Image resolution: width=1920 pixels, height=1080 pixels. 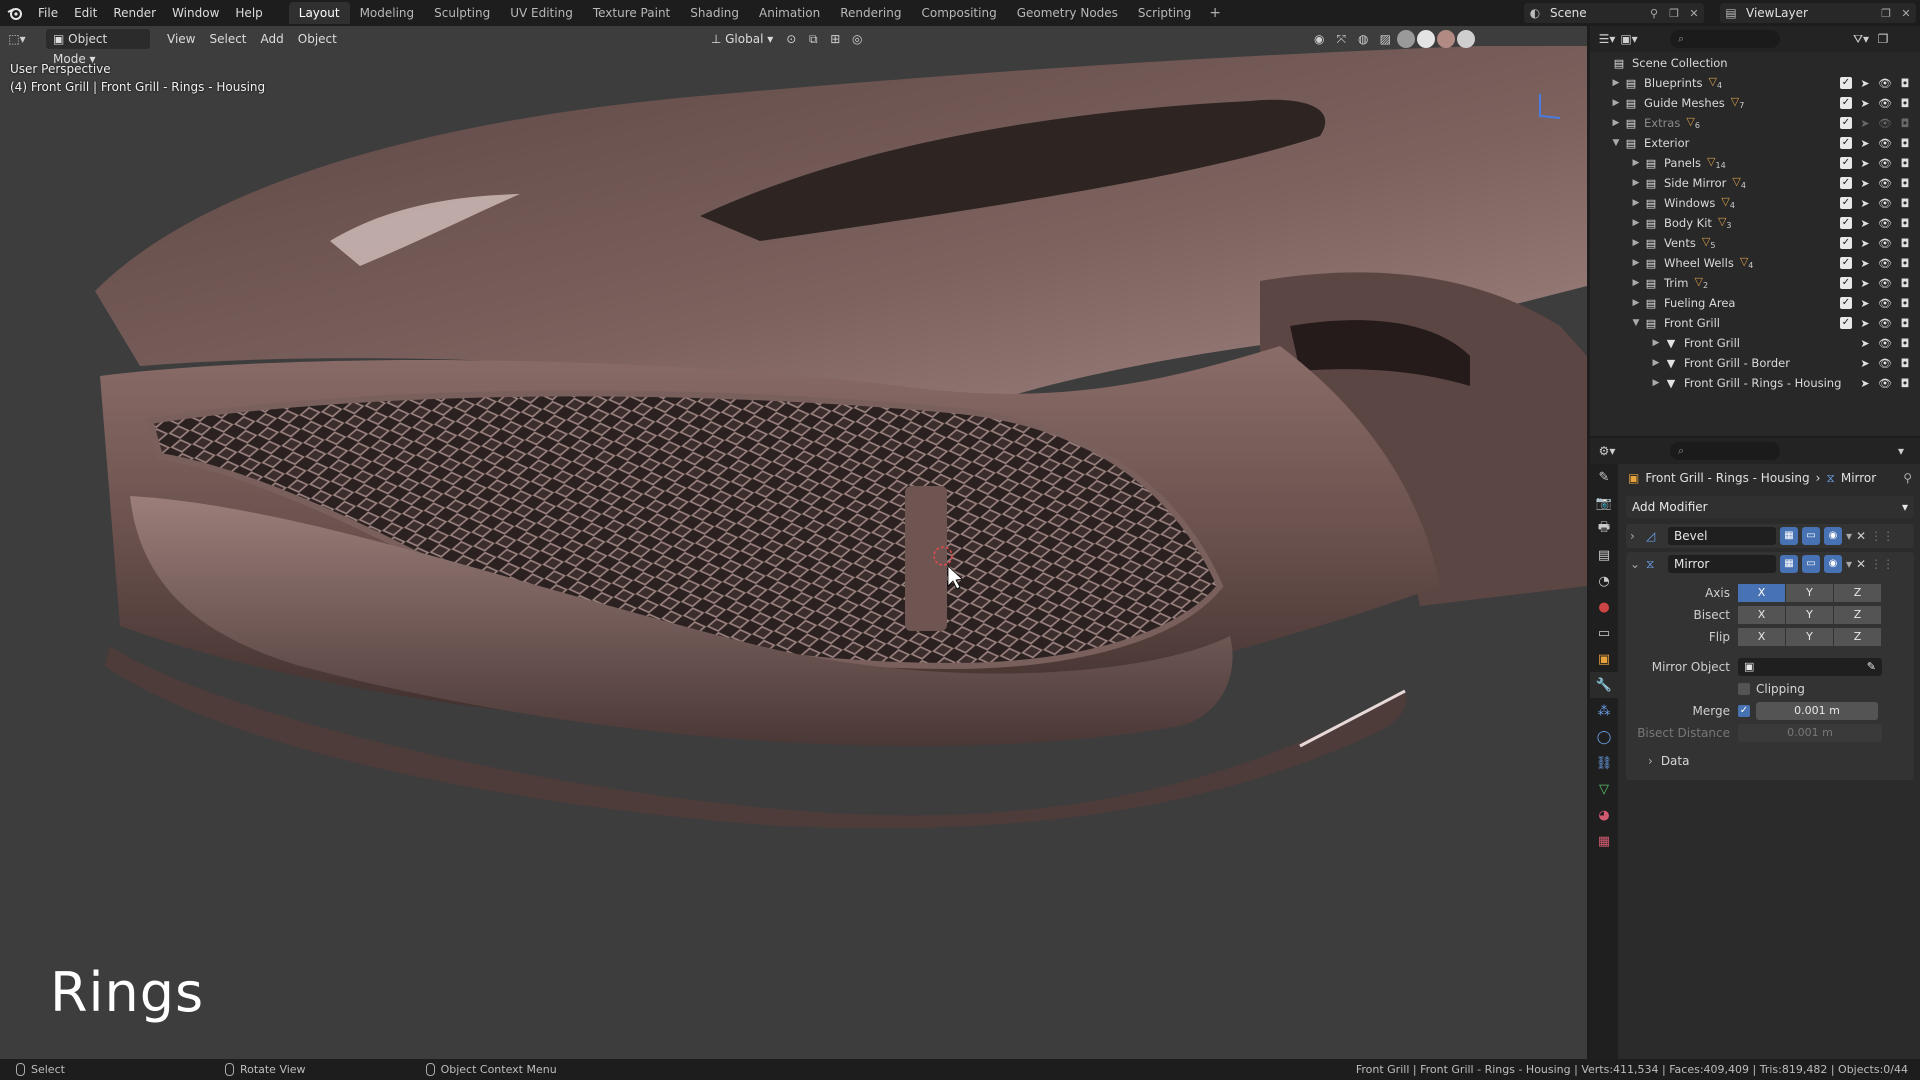 What do you see at coordinates (1809, 593) in the screenshot?
I see `axis-y-toggle: Y` at bounding box center [1809, 593].